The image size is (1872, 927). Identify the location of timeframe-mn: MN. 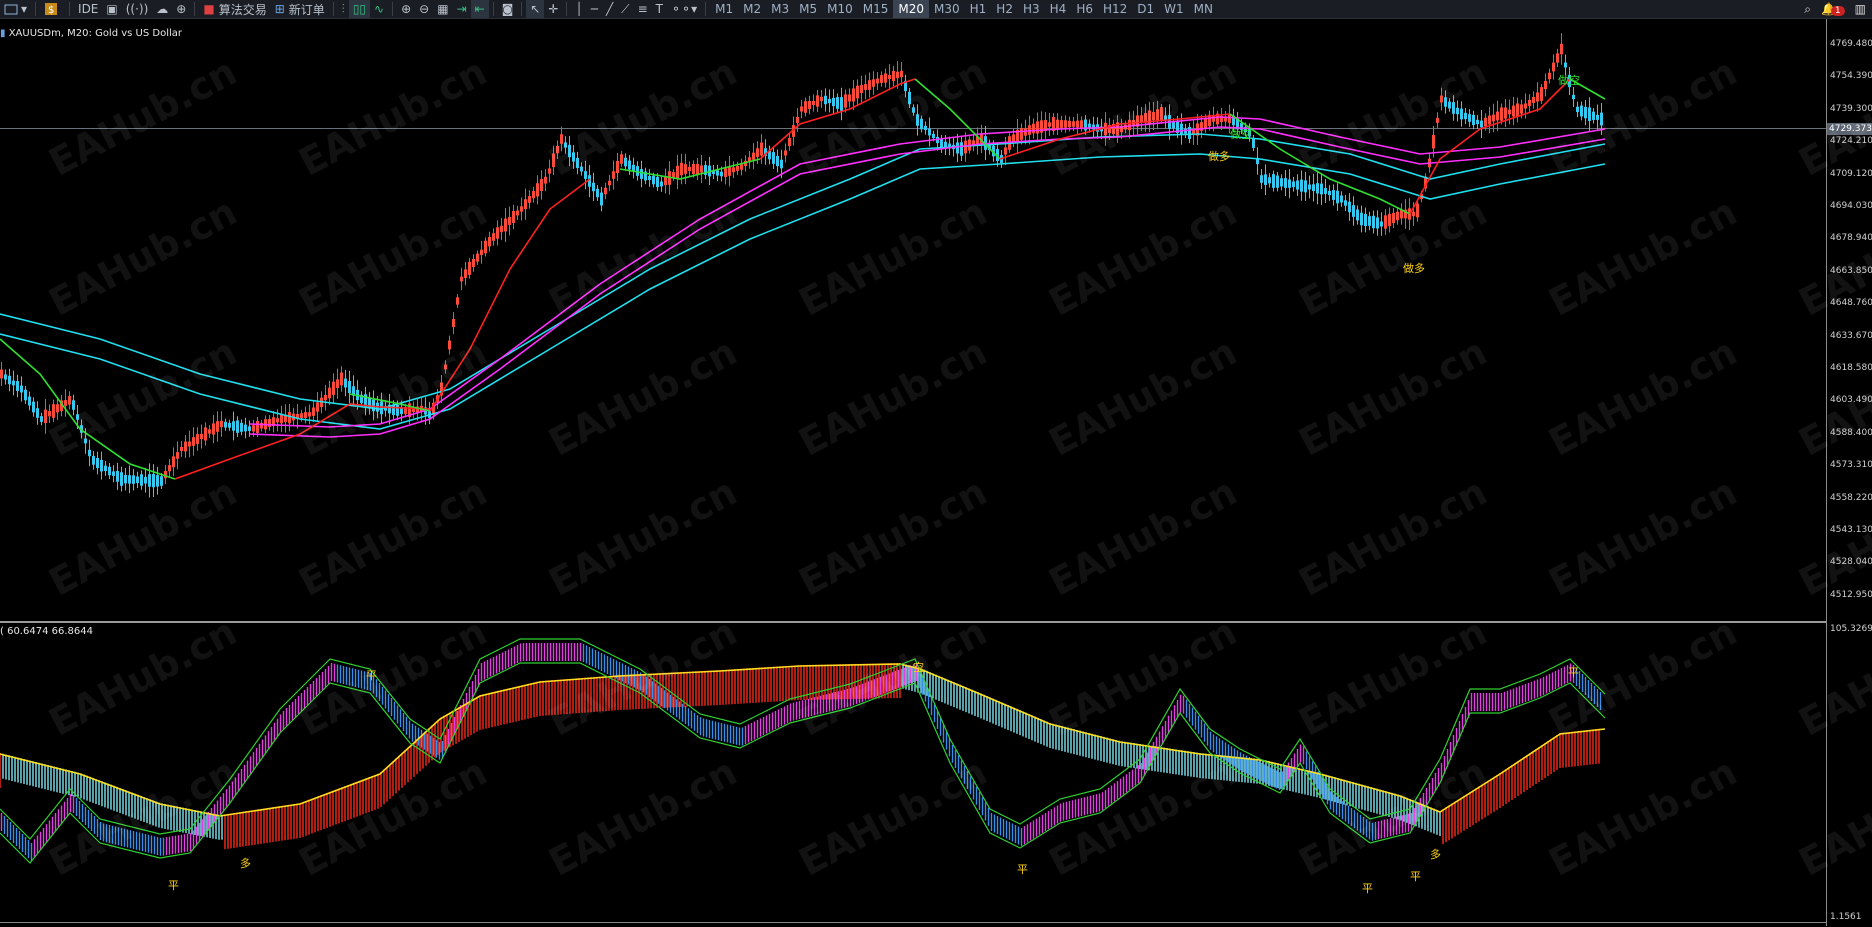
(1203, 9).